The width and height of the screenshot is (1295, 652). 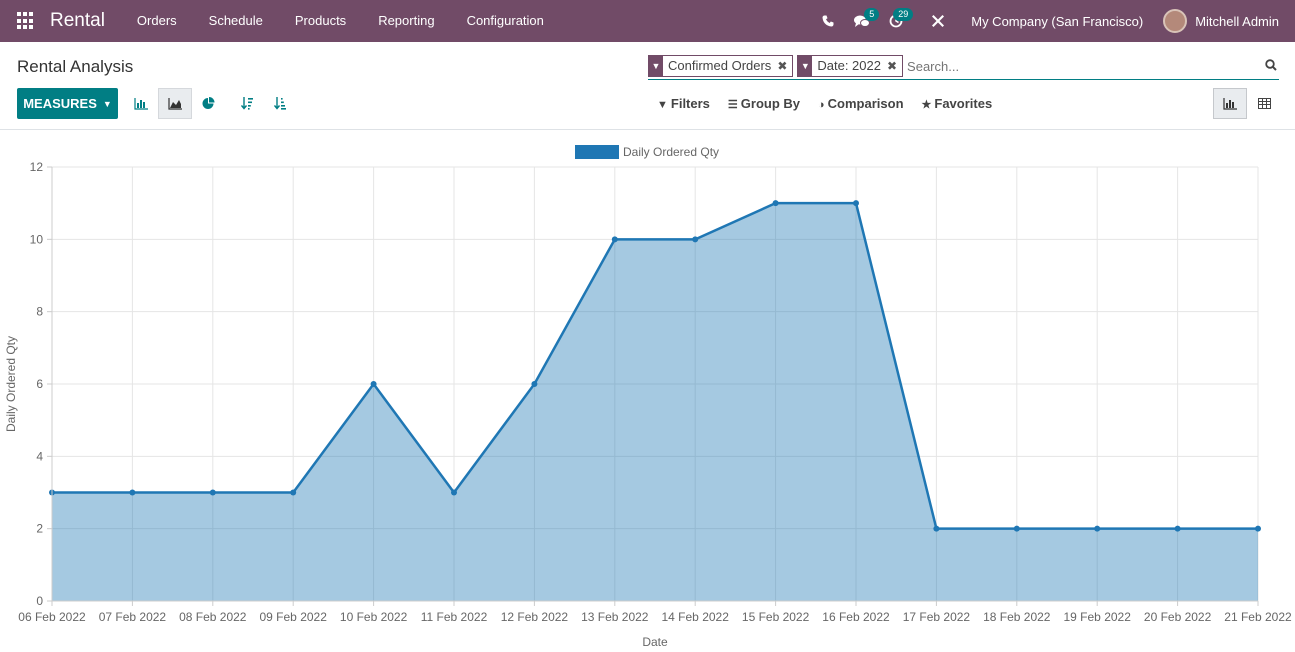 What do you see at coordinates (1017, 617) in the screenshot?
I see `x-tick-label: 18 Feb 2022` at bounding box center [1017, 617].